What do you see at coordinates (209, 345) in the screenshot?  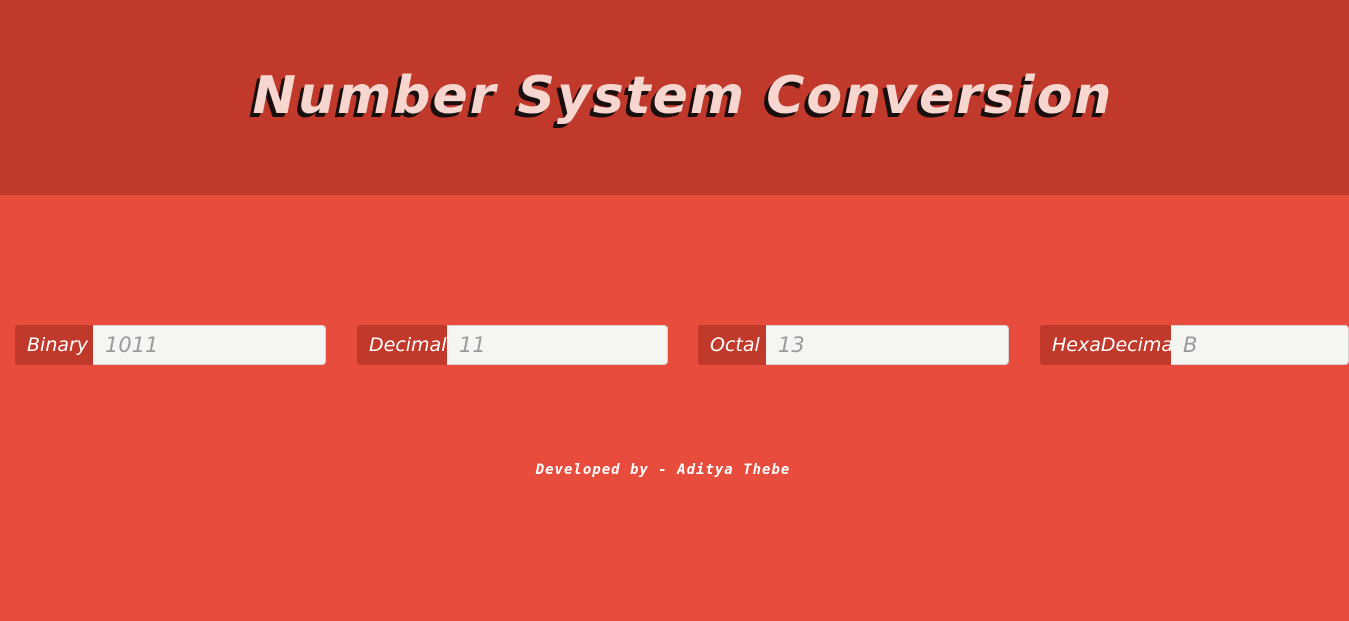 I see `binary-input` at bounding box center [209, 345].